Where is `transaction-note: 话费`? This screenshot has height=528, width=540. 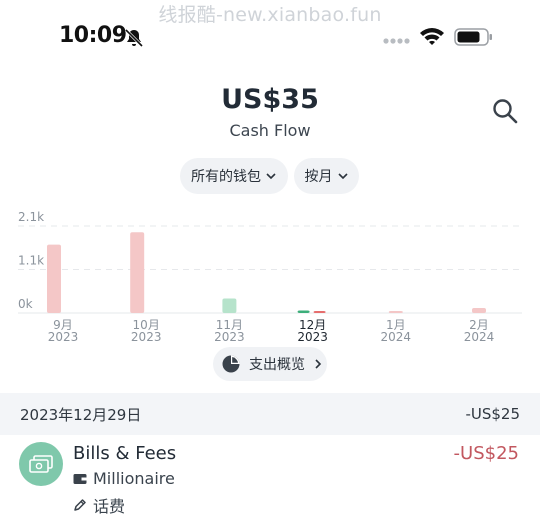 transaction-note: 话费 is located at coordinates (99, 505).